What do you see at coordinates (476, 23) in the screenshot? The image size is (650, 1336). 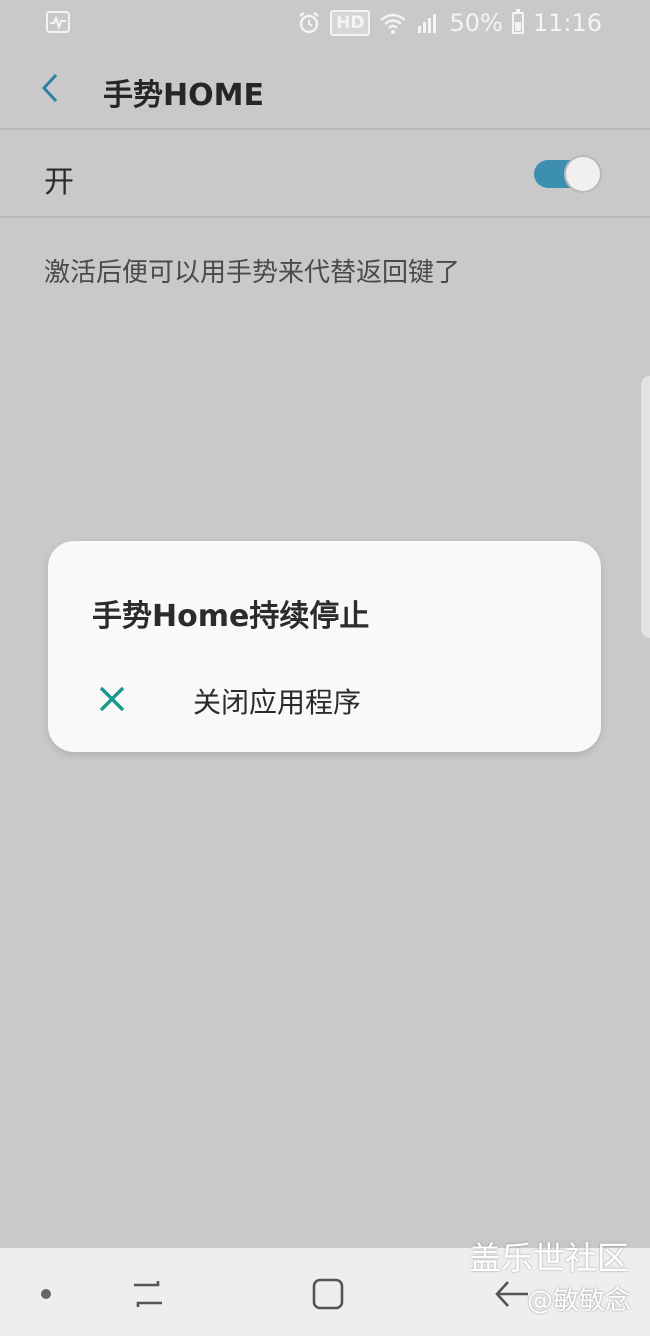 I see `battery-percent: 50%` at bounding box center [476, 23].